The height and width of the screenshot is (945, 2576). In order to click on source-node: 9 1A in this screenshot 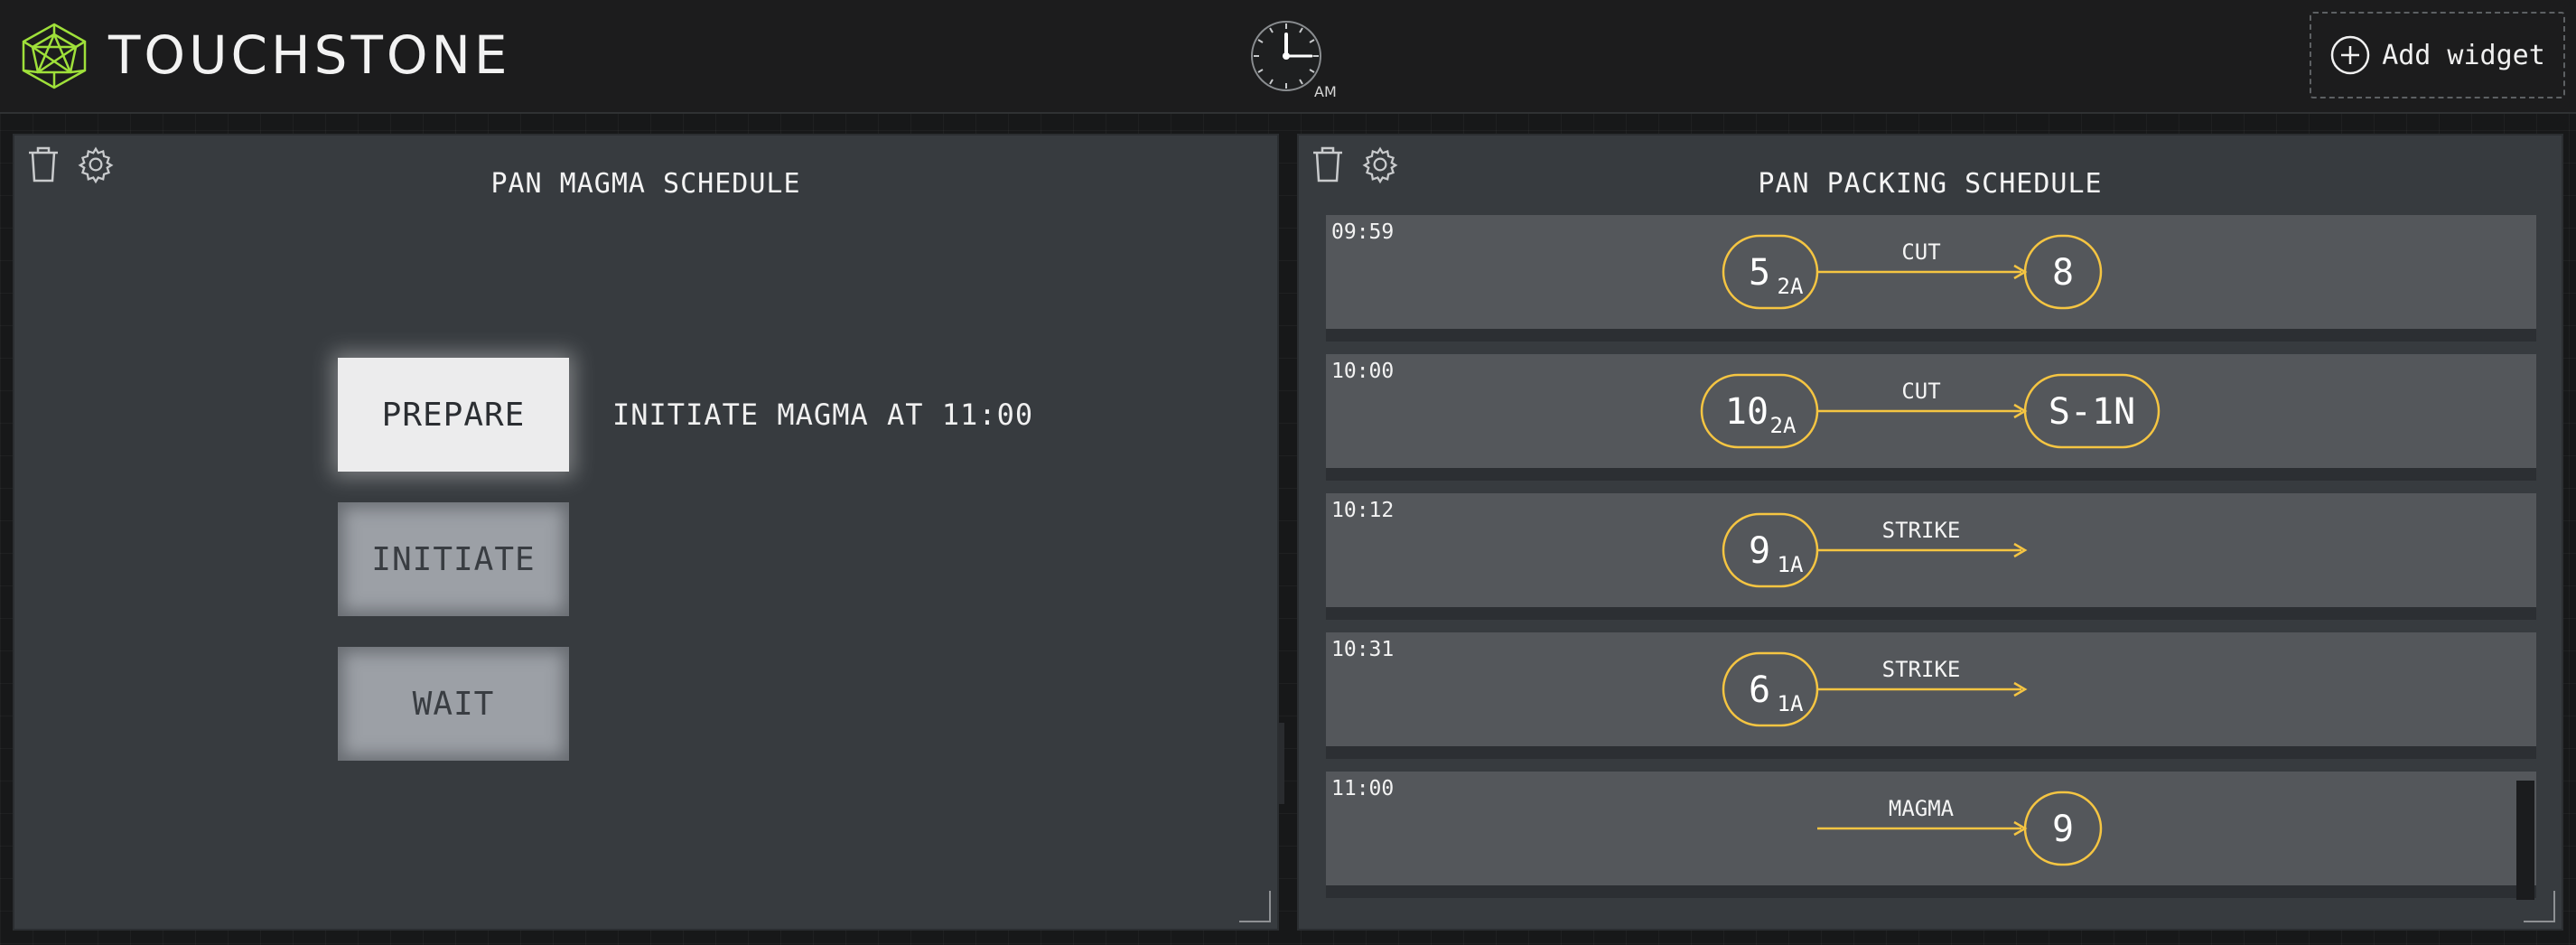, I will do `click(1770, 550)`.